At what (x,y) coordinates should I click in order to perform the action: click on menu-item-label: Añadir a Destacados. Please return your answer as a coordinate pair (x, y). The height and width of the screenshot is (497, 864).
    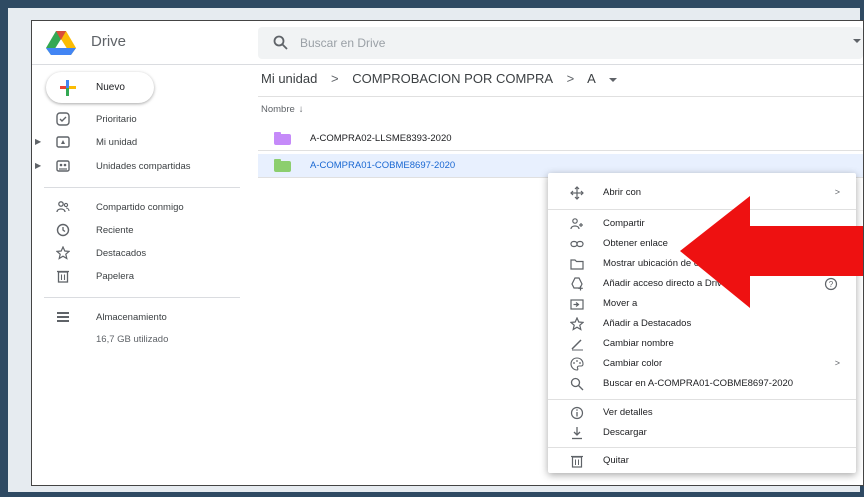
    Looking at the image, I should click on (647, 323).